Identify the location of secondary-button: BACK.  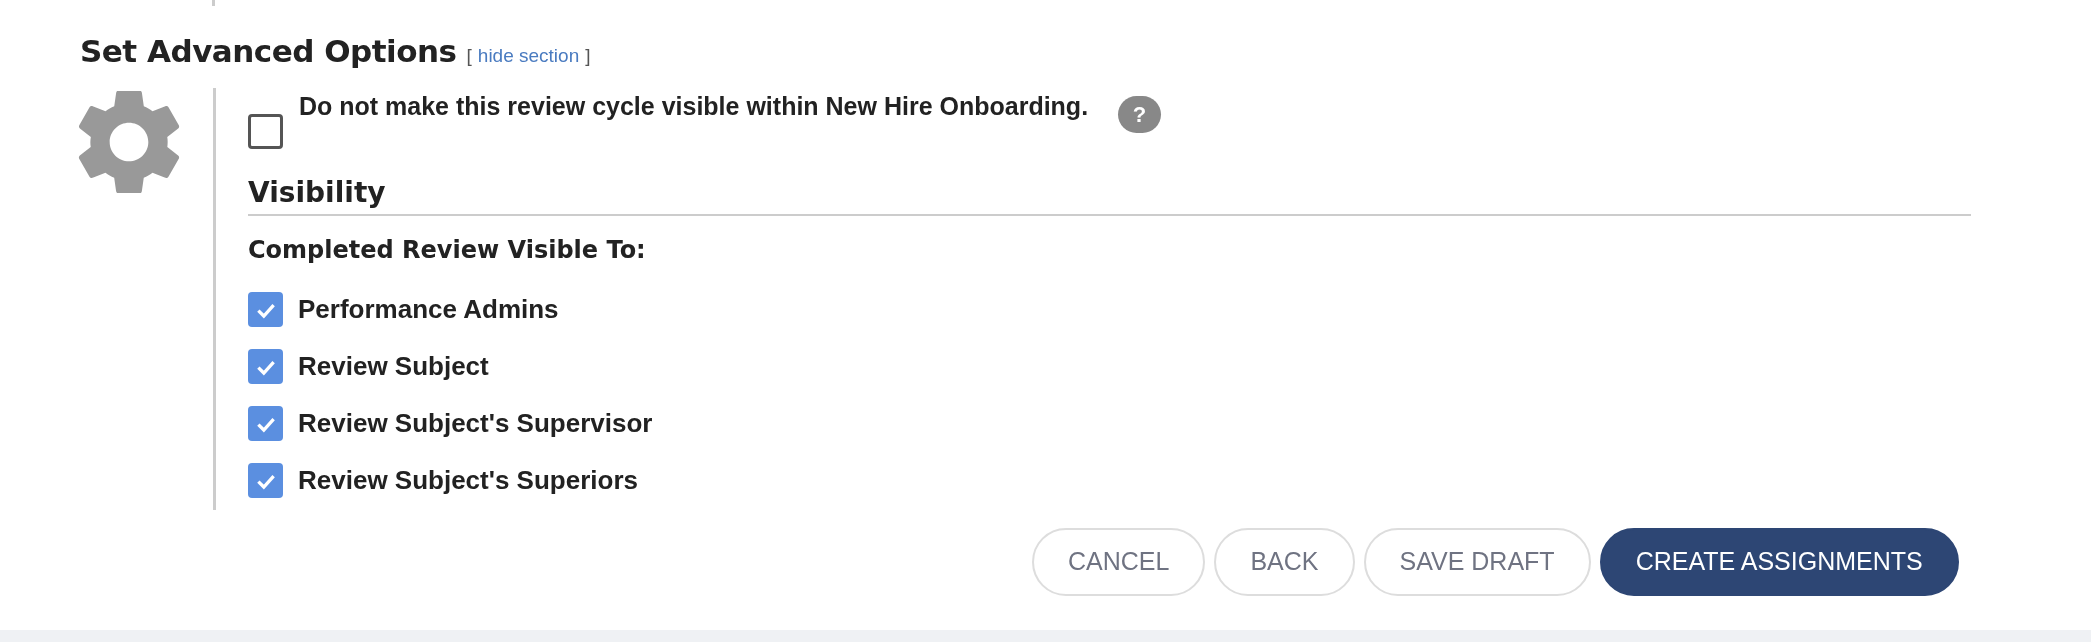
(1284, 562).